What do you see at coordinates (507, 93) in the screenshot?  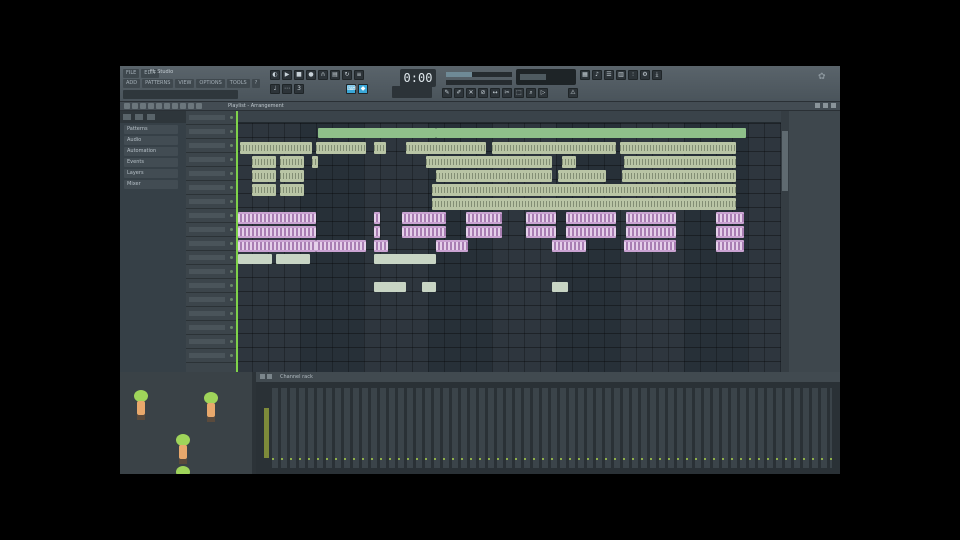 I see `slice-tool-icon: ✂` at bounding box center [507, 93].